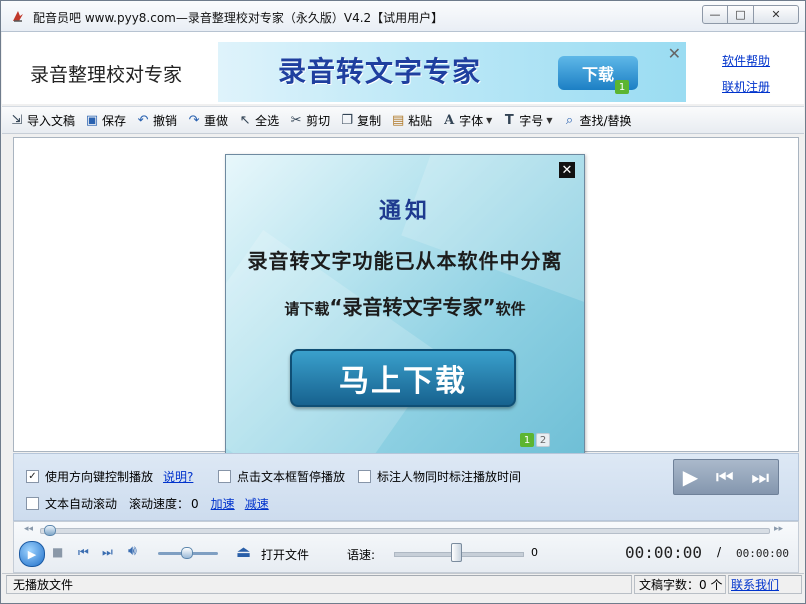 This screenshot has height=604, width=806. Describe the element at coordinates (380, 71) in the screenshot. I see `banner-title: 录音转文字专家` at that location.